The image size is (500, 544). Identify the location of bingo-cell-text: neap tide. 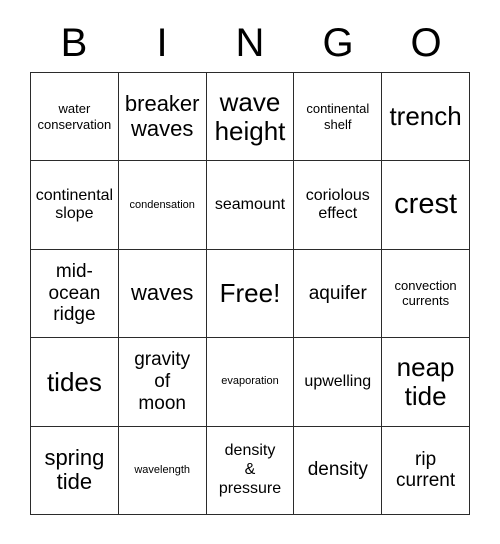
(425, 381).